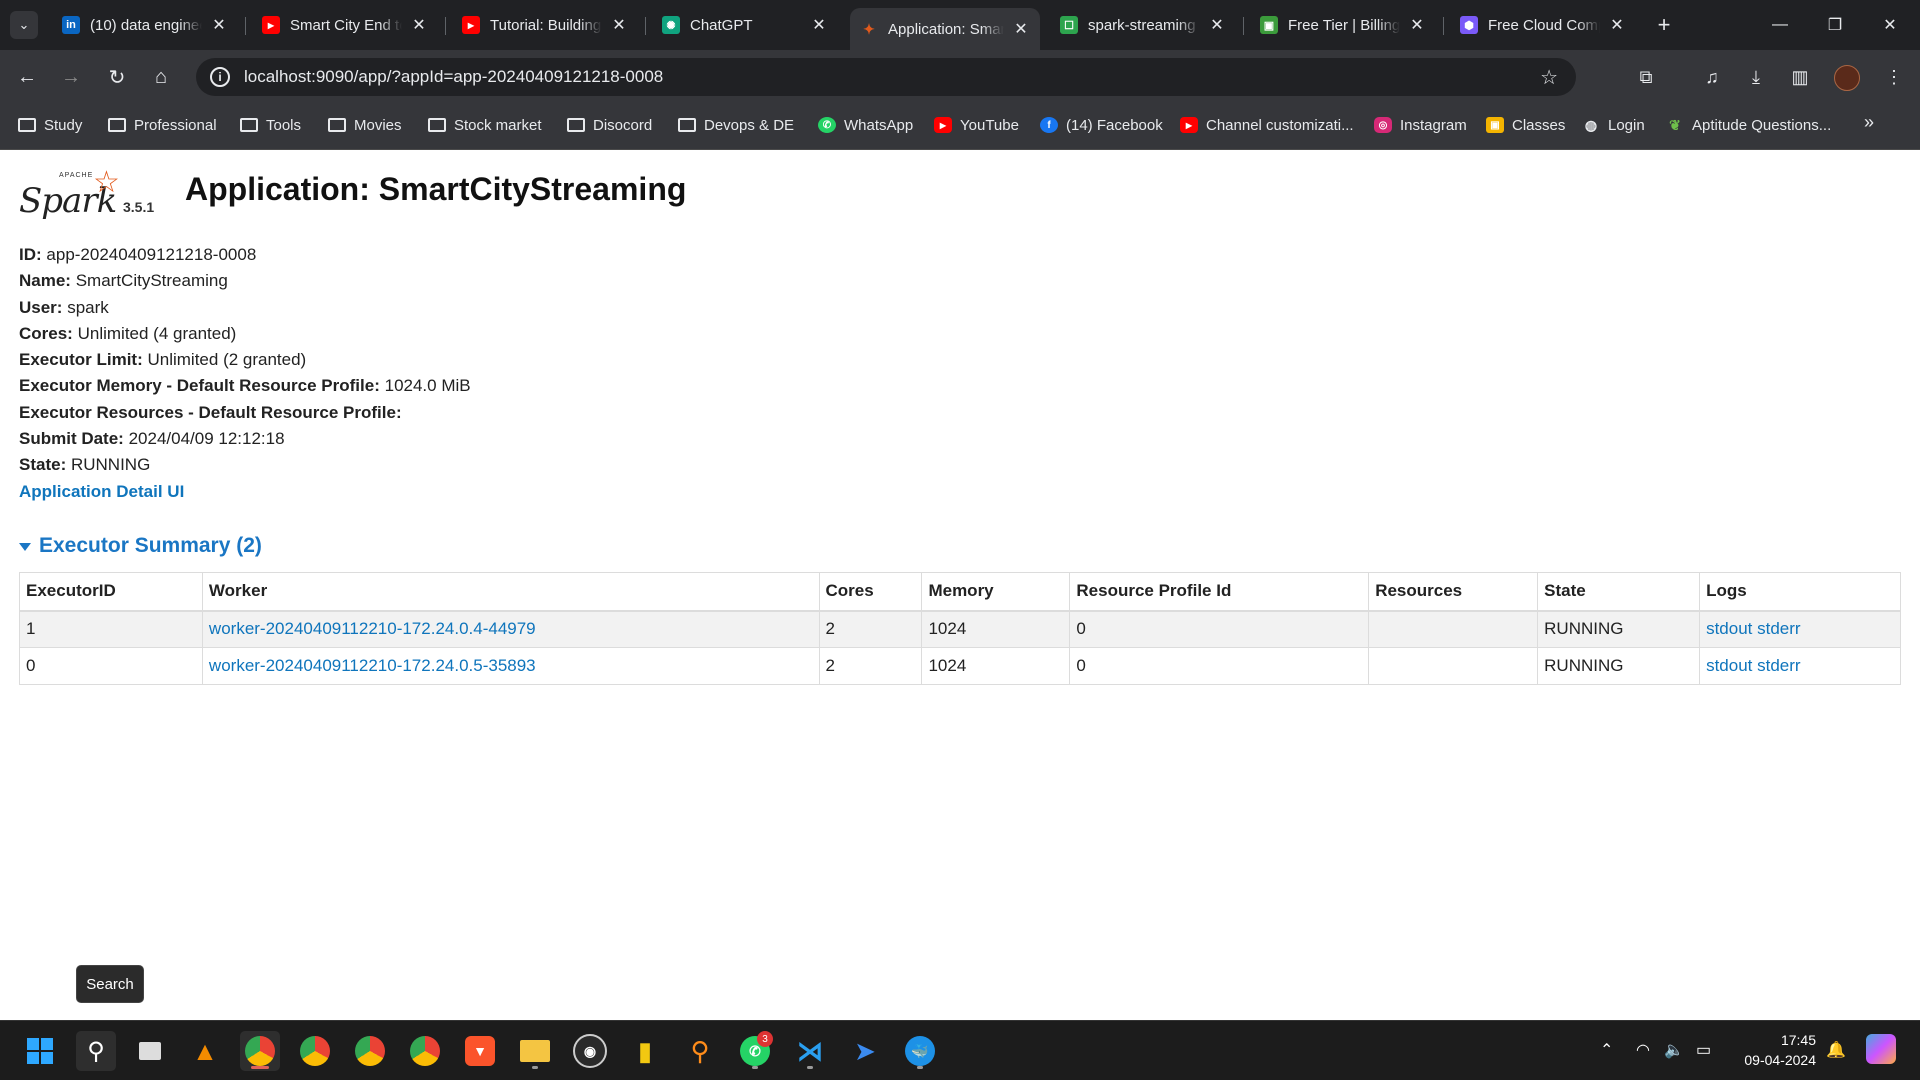  Describe the element at coordinates (162, 125) in the screenshot. I see `bookmark-professional: Professional` at that location.